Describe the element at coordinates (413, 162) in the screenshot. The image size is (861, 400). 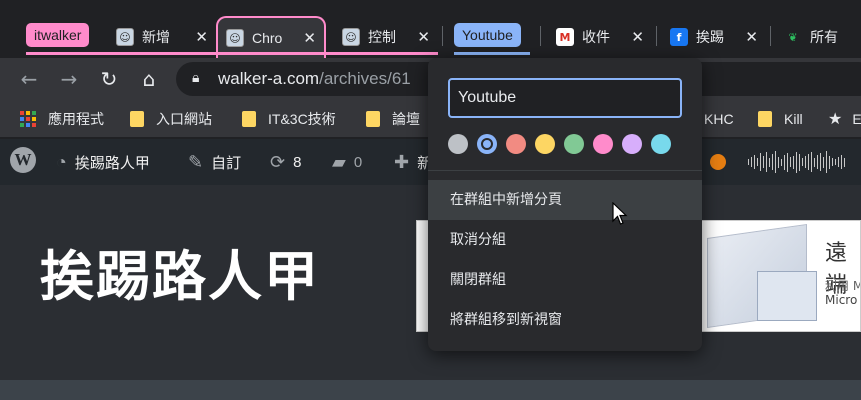
I see `new-content-menu: ✚ 新` at that location.